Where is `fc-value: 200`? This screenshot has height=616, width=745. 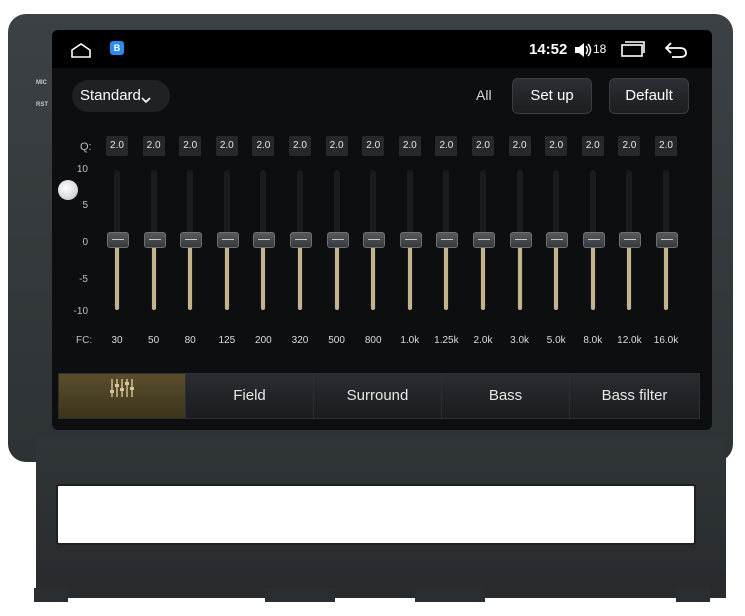 fc-value: 200 is located at coordinates (263, 340).